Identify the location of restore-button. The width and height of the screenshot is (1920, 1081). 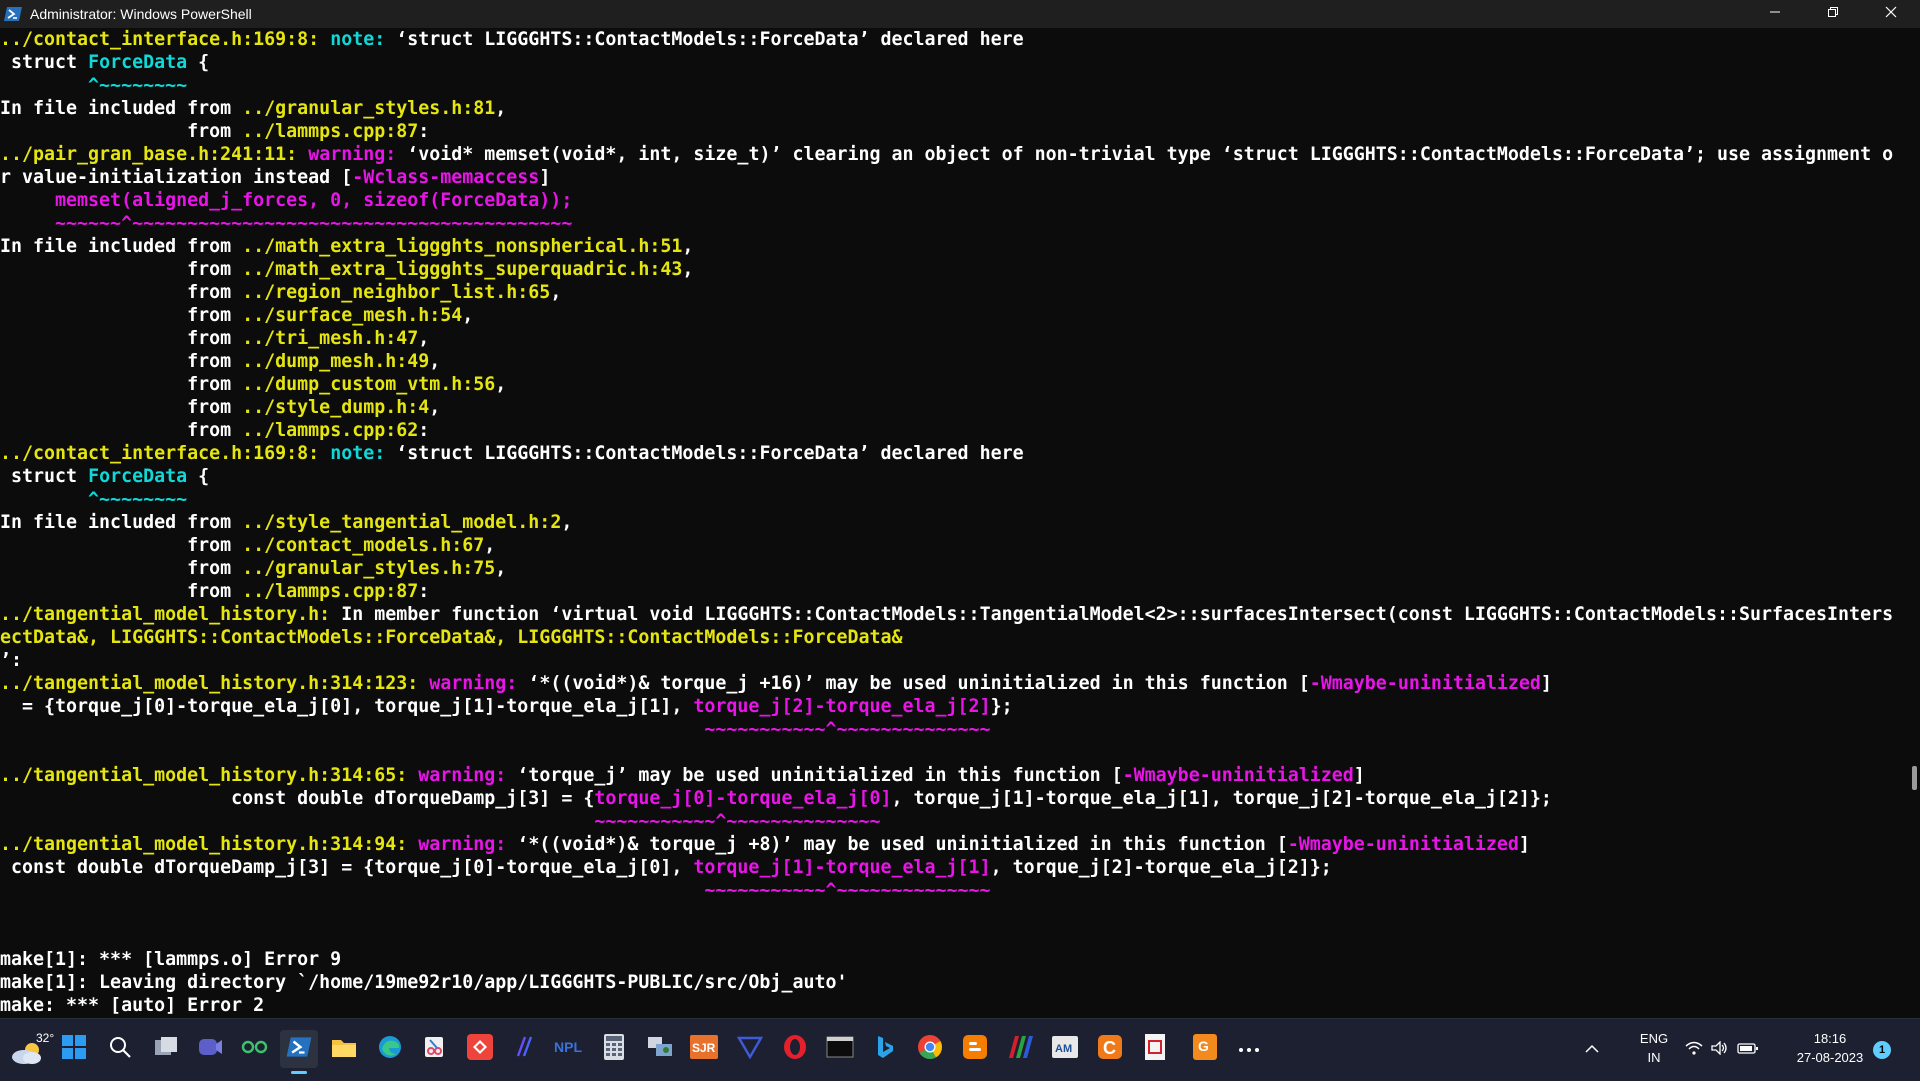
(1833, 14).